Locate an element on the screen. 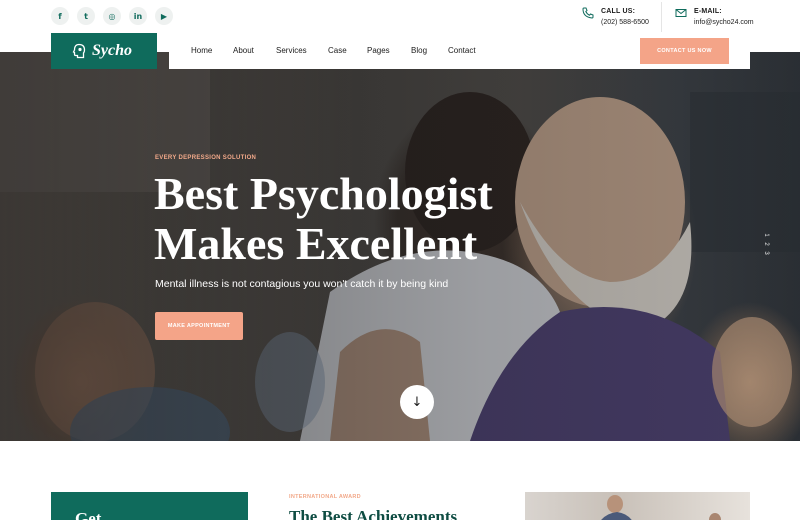 The width and height of the screenshot is (800, 520). nav-about: About is located at coordinates (243, 50).